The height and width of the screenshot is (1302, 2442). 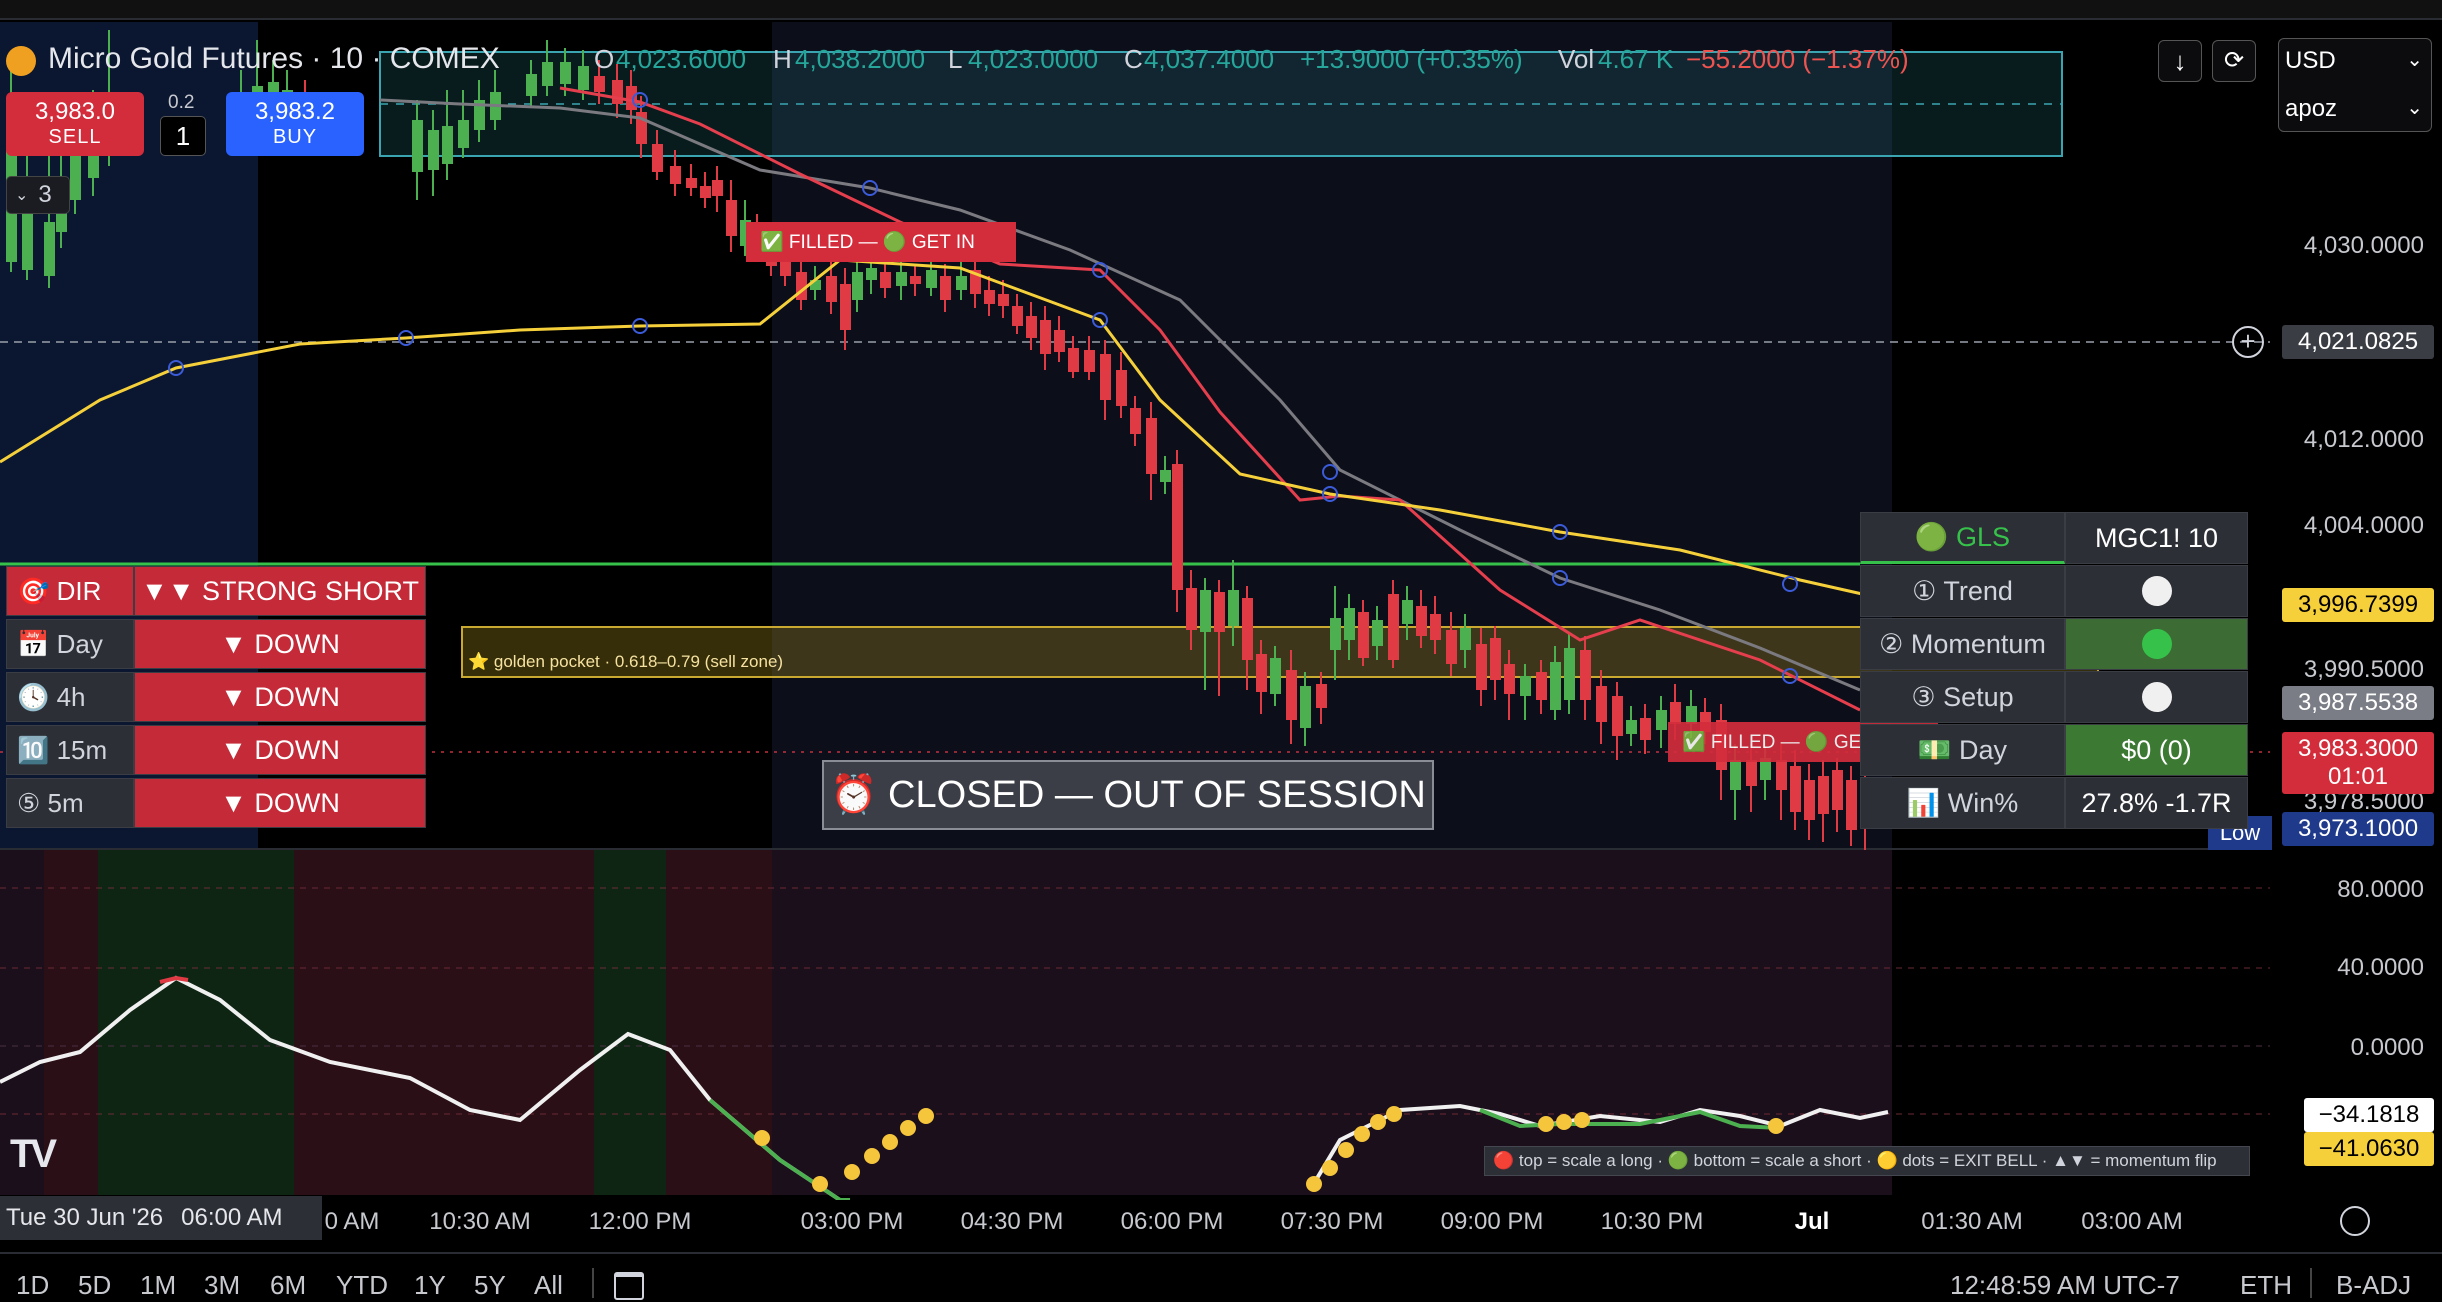 I want to click on timeframe-6m: 6M, so click(x=288, y=1285).